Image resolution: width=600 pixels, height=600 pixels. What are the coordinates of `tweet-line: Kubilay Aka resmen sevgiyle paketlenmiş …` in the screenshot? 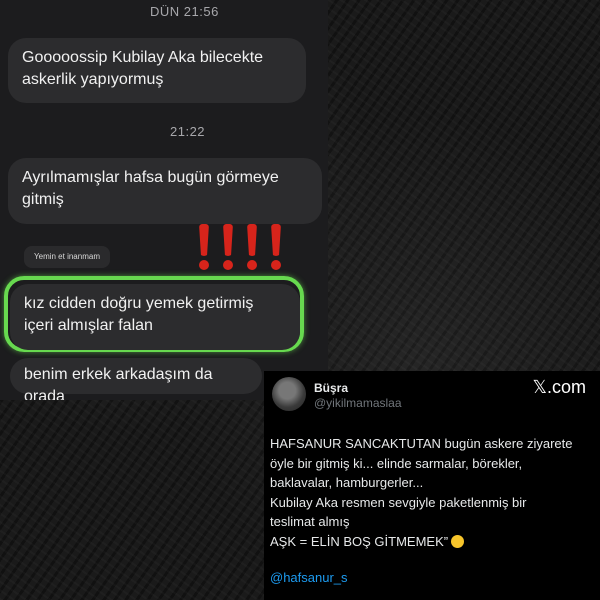 It's located at (398, 502).